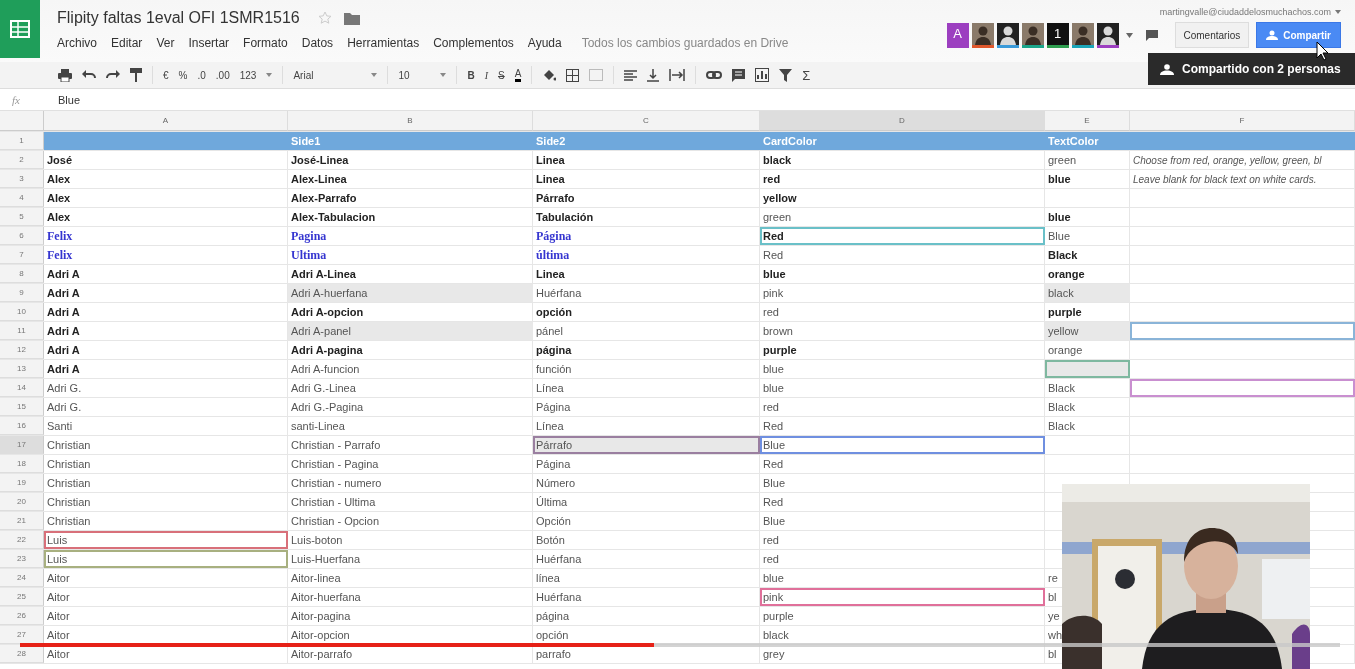  Describe the element at coordinates (559, 293) in the screenshot. I see `table-cell: Huérfana` at that location.